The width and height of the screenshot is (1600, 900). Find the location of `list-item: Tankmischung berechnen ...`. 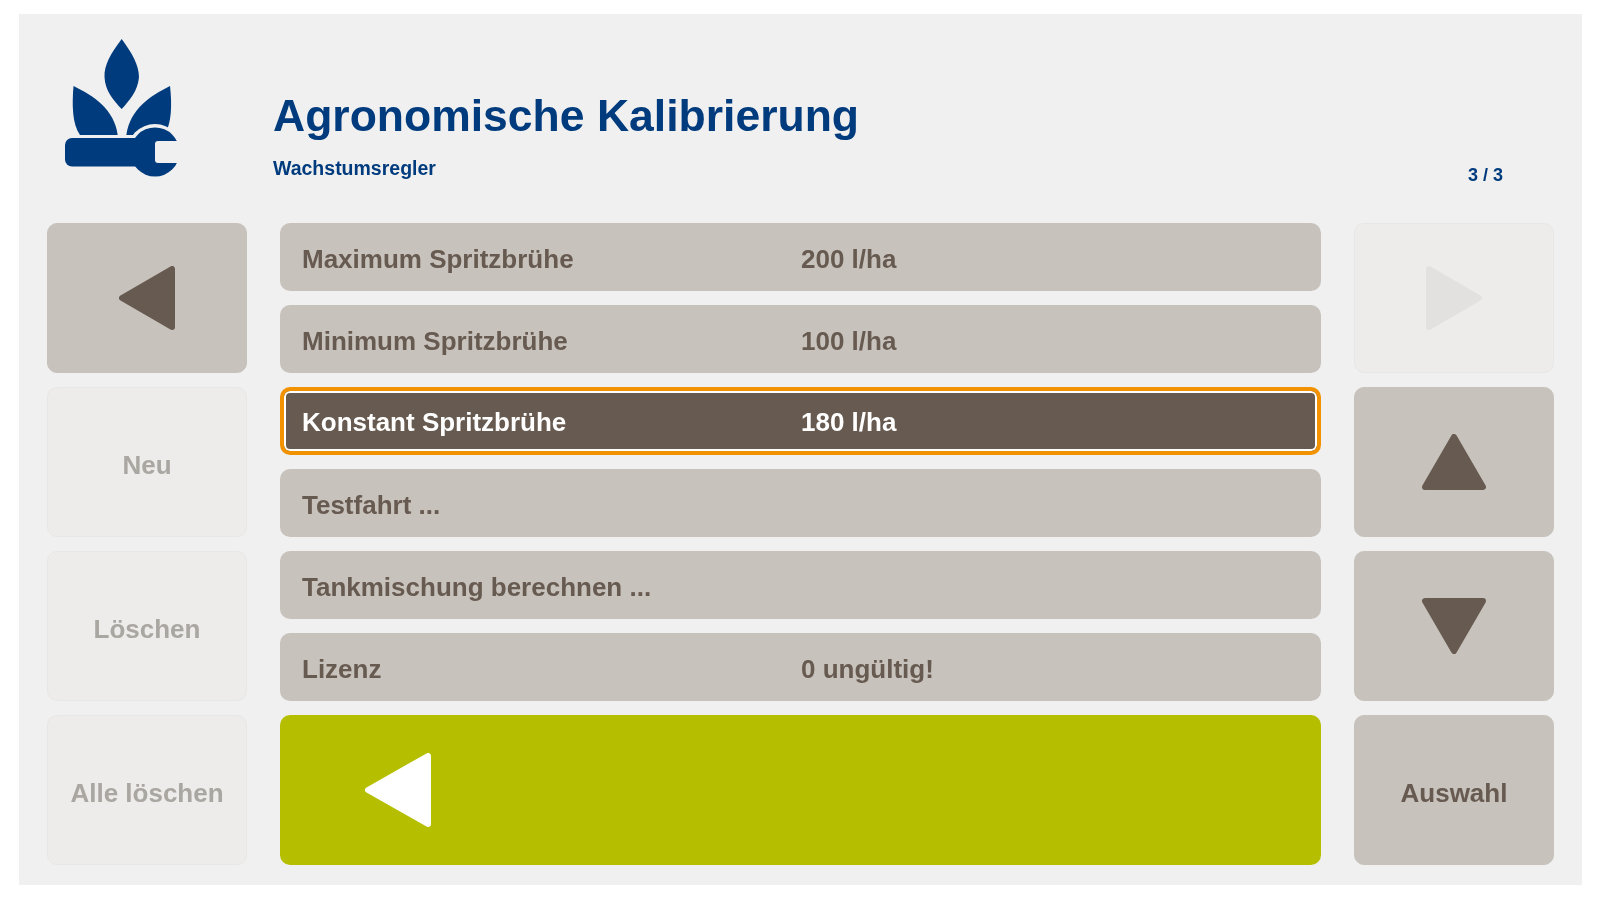

list-item: Tankmischung berechnen ... is located at coordinates (800, 585).